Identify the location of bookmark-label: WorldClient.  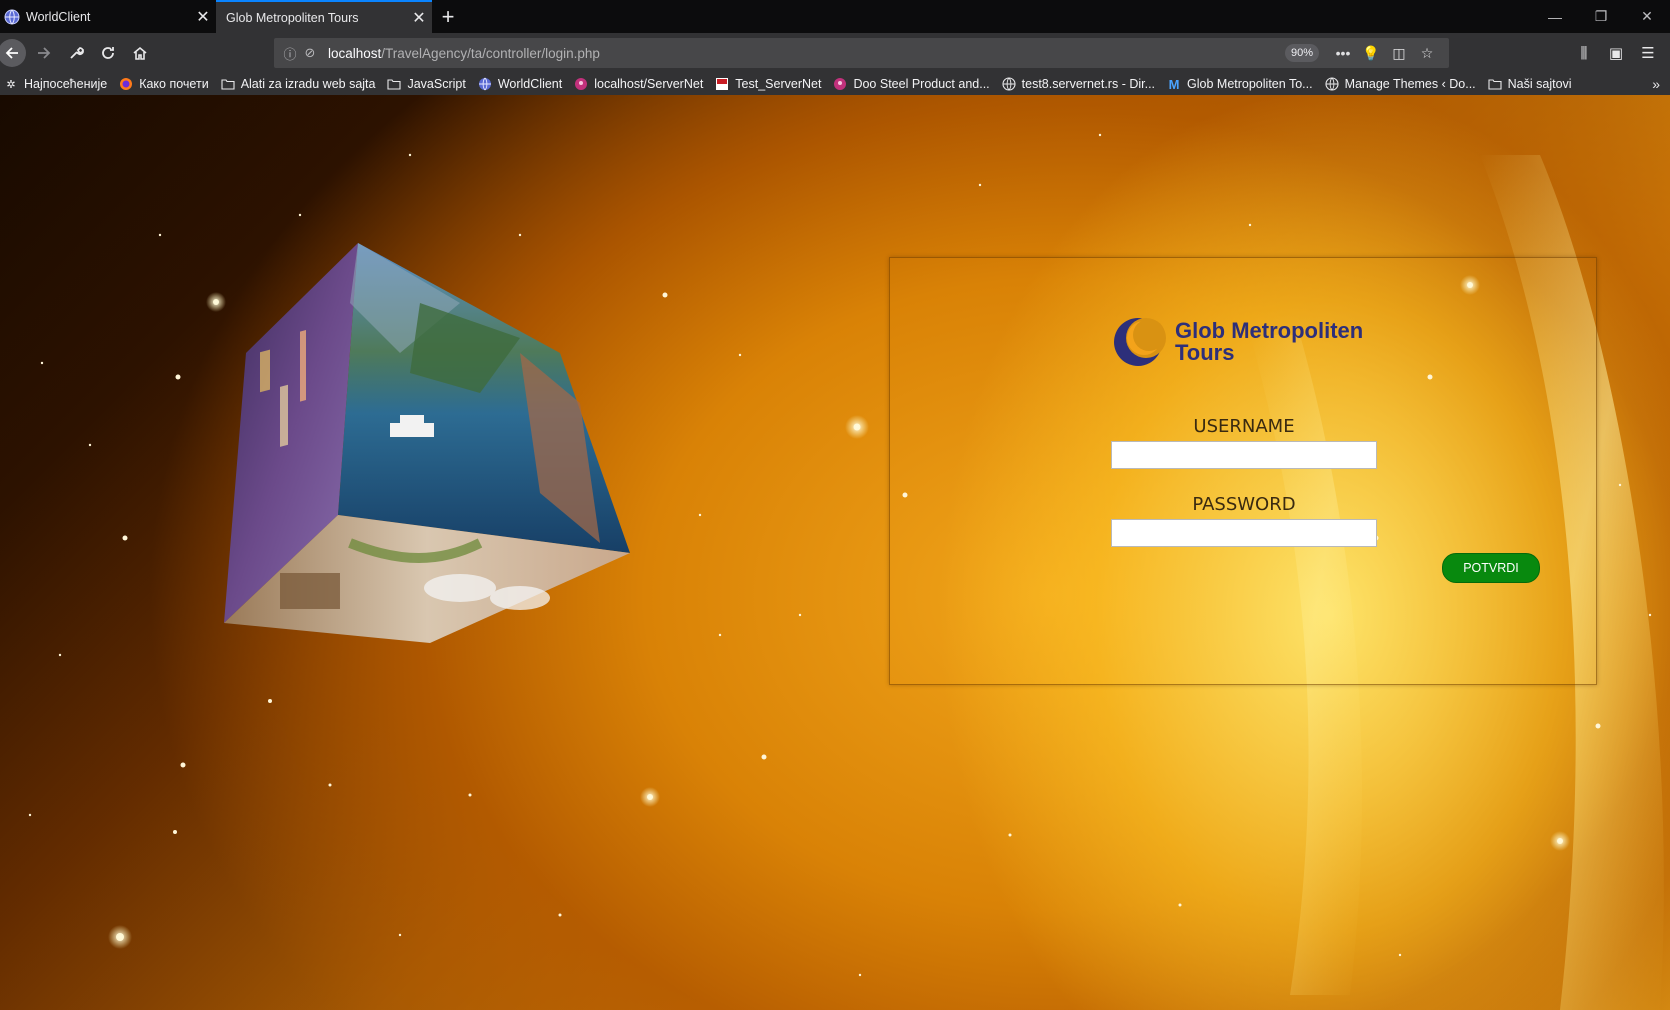
(530, 84).